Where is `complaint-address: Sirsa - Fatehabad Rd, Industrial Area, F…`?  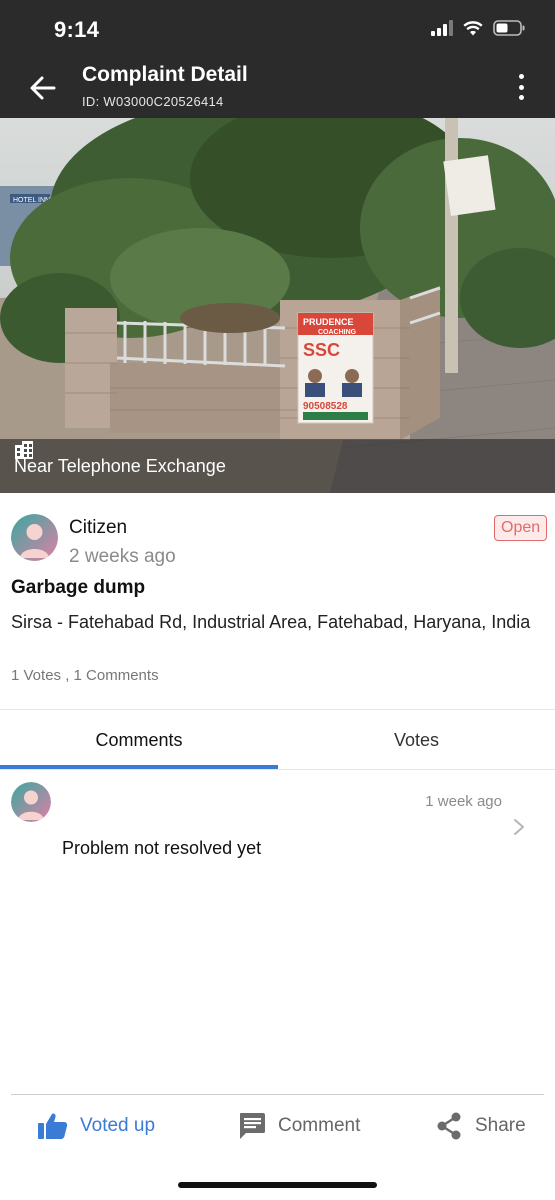 complaint-address: Sirsa - Fatehabad Rd, Industrial Area, F… is located at coordinates (271, 622).